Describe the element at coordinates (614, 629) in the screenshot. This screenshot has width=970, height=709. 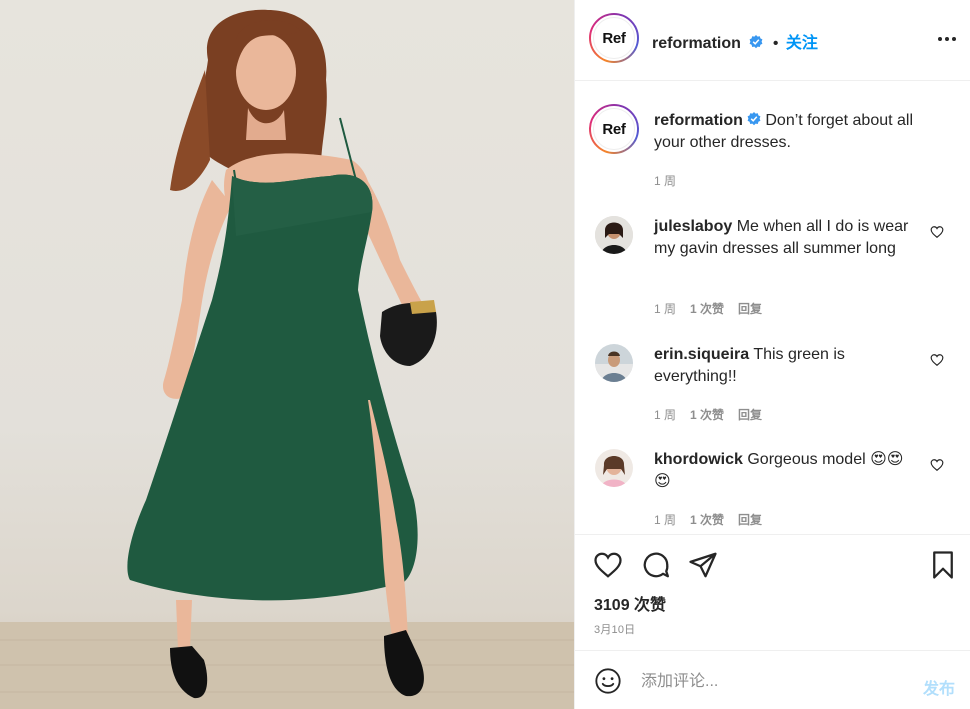
I see `post-date: 3月10日` at that location.